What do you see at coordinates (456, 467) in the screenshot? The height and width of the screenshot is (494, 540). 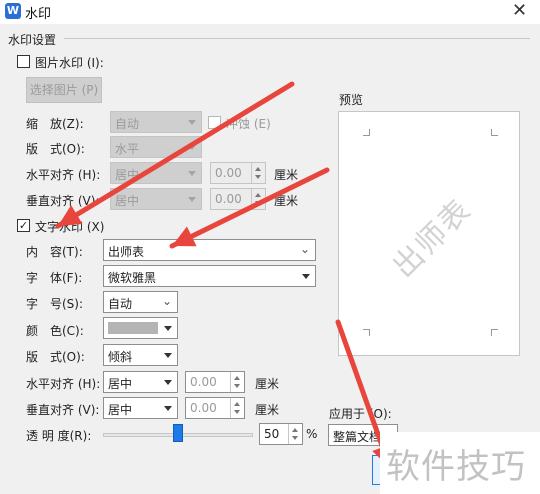 I see `site-watermark-text: 软件技巧` at bounding box center [456, 467].